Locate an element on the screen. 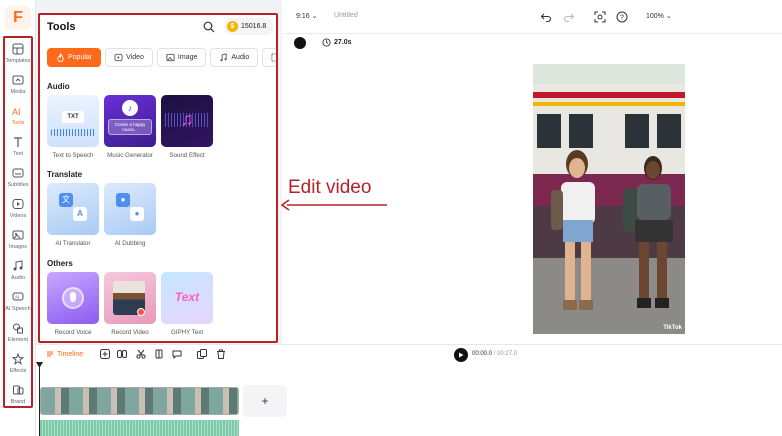  tool-record-voice: Record Voice is located at coordinates (73, 304).